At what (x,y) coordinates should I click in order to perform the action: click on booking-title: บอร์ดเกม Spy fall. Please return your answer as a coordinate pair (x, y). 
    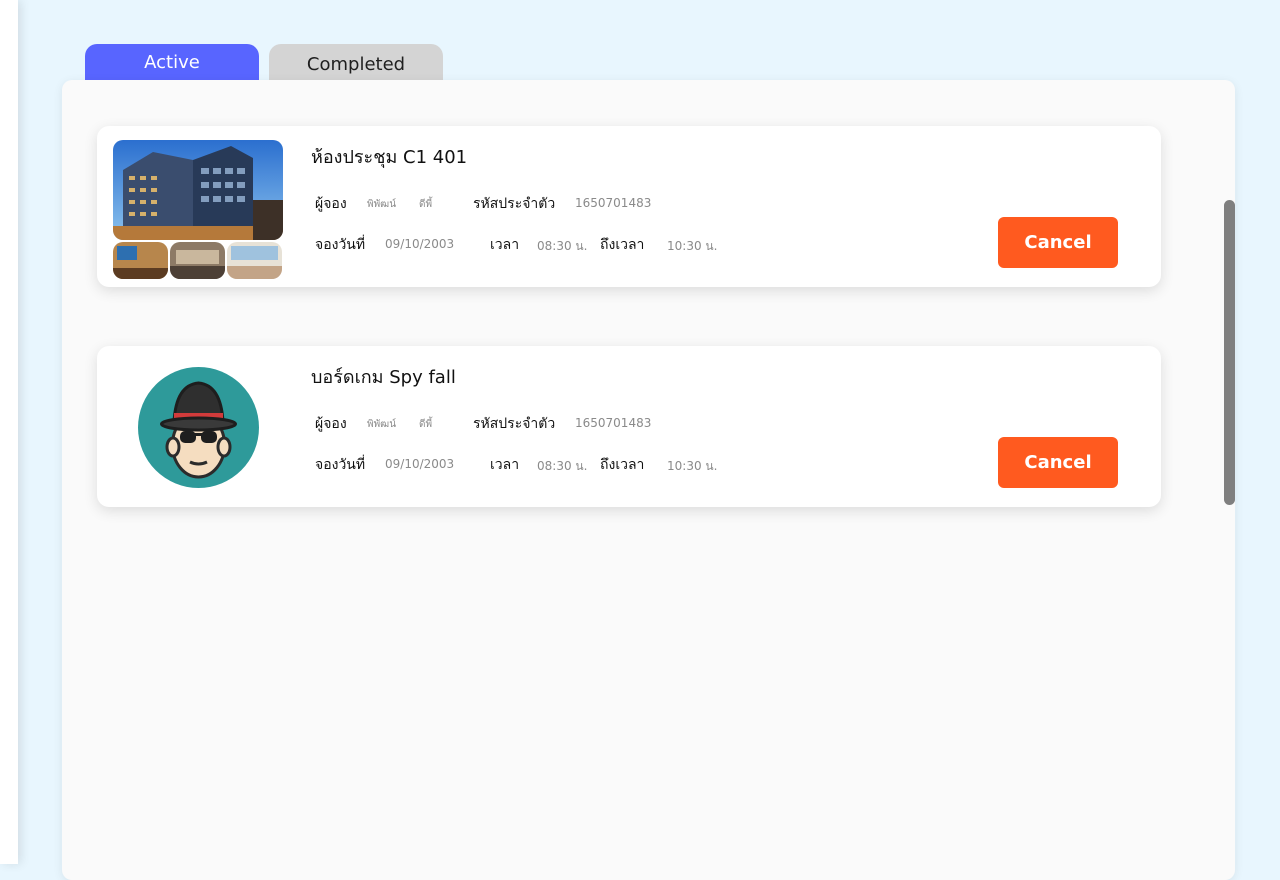
    Looking at the image, I should click on (383, 377).